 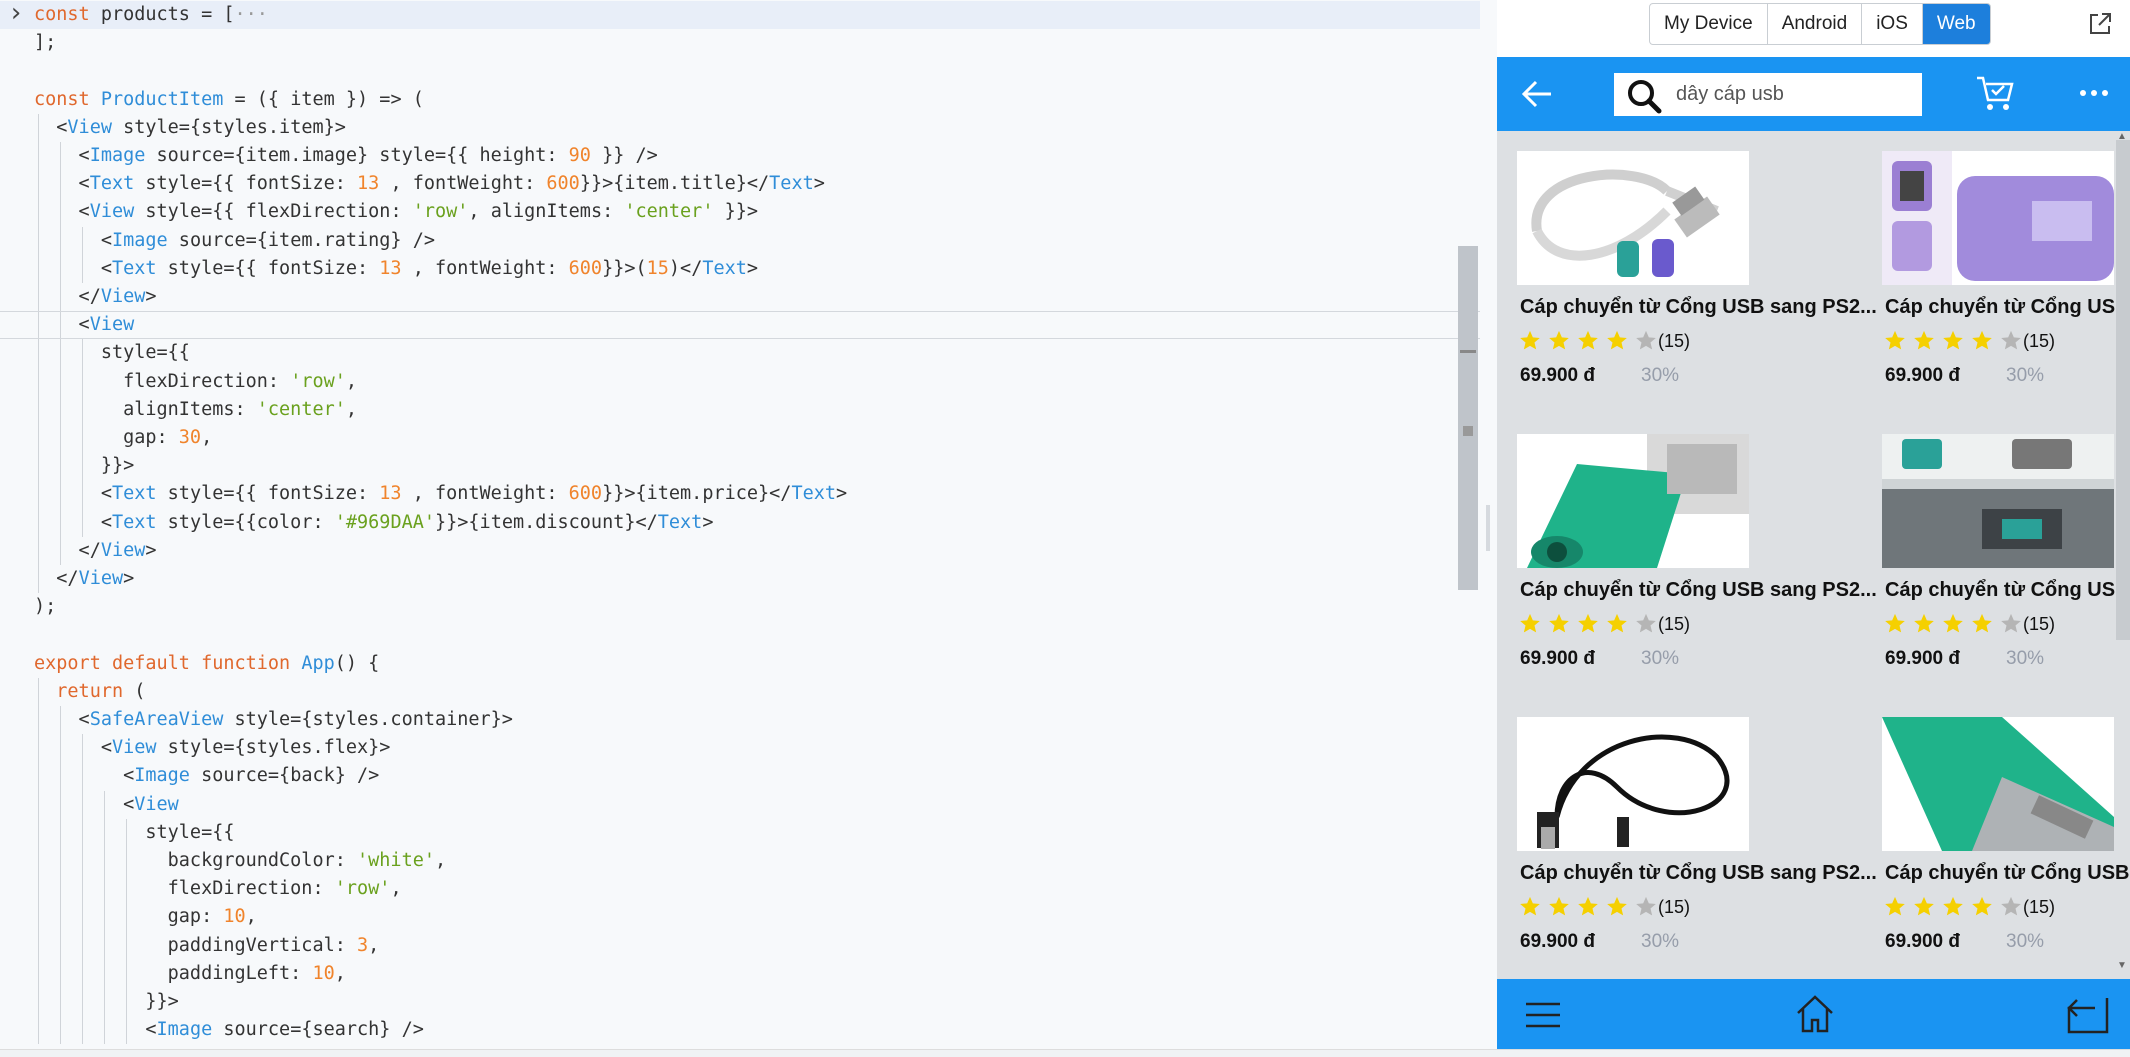 I want to click on code-token: default, so click(x=150, y=663).